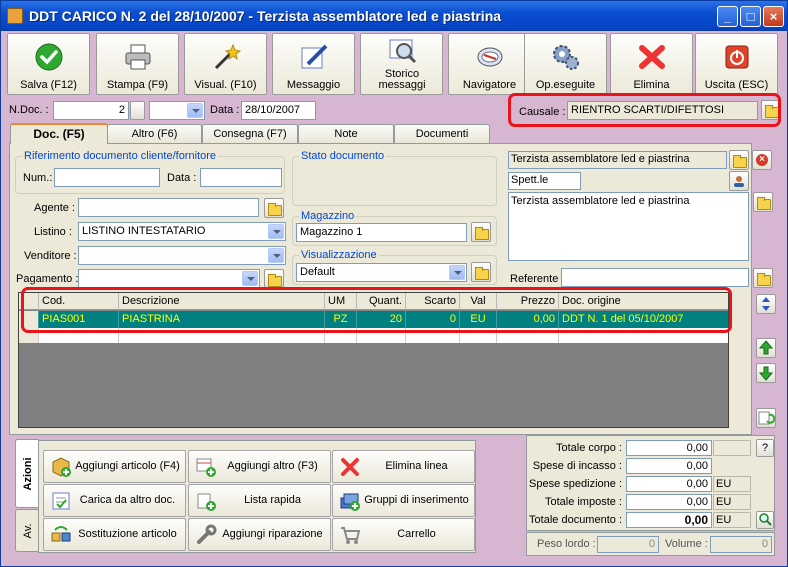 Image resolution: width=788 pixels, height=567 pixels. I want to click on tab-azioni: Azioni, so click(27, 473).